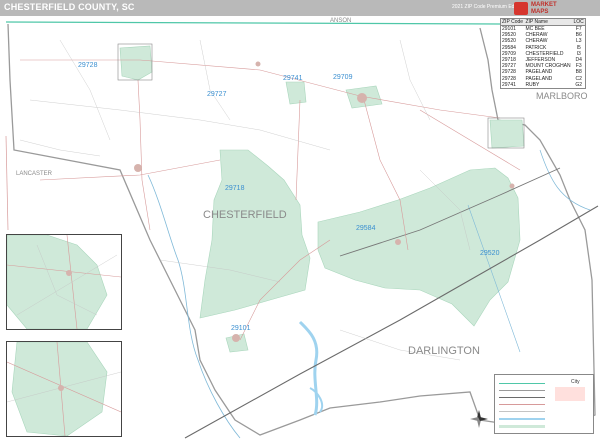 The width and height of the screenshot is (600, 440). Describe the element at coordinates (562, 96) in the screenshot. I see `county-label-marlboro: MARLBORO` at that location.